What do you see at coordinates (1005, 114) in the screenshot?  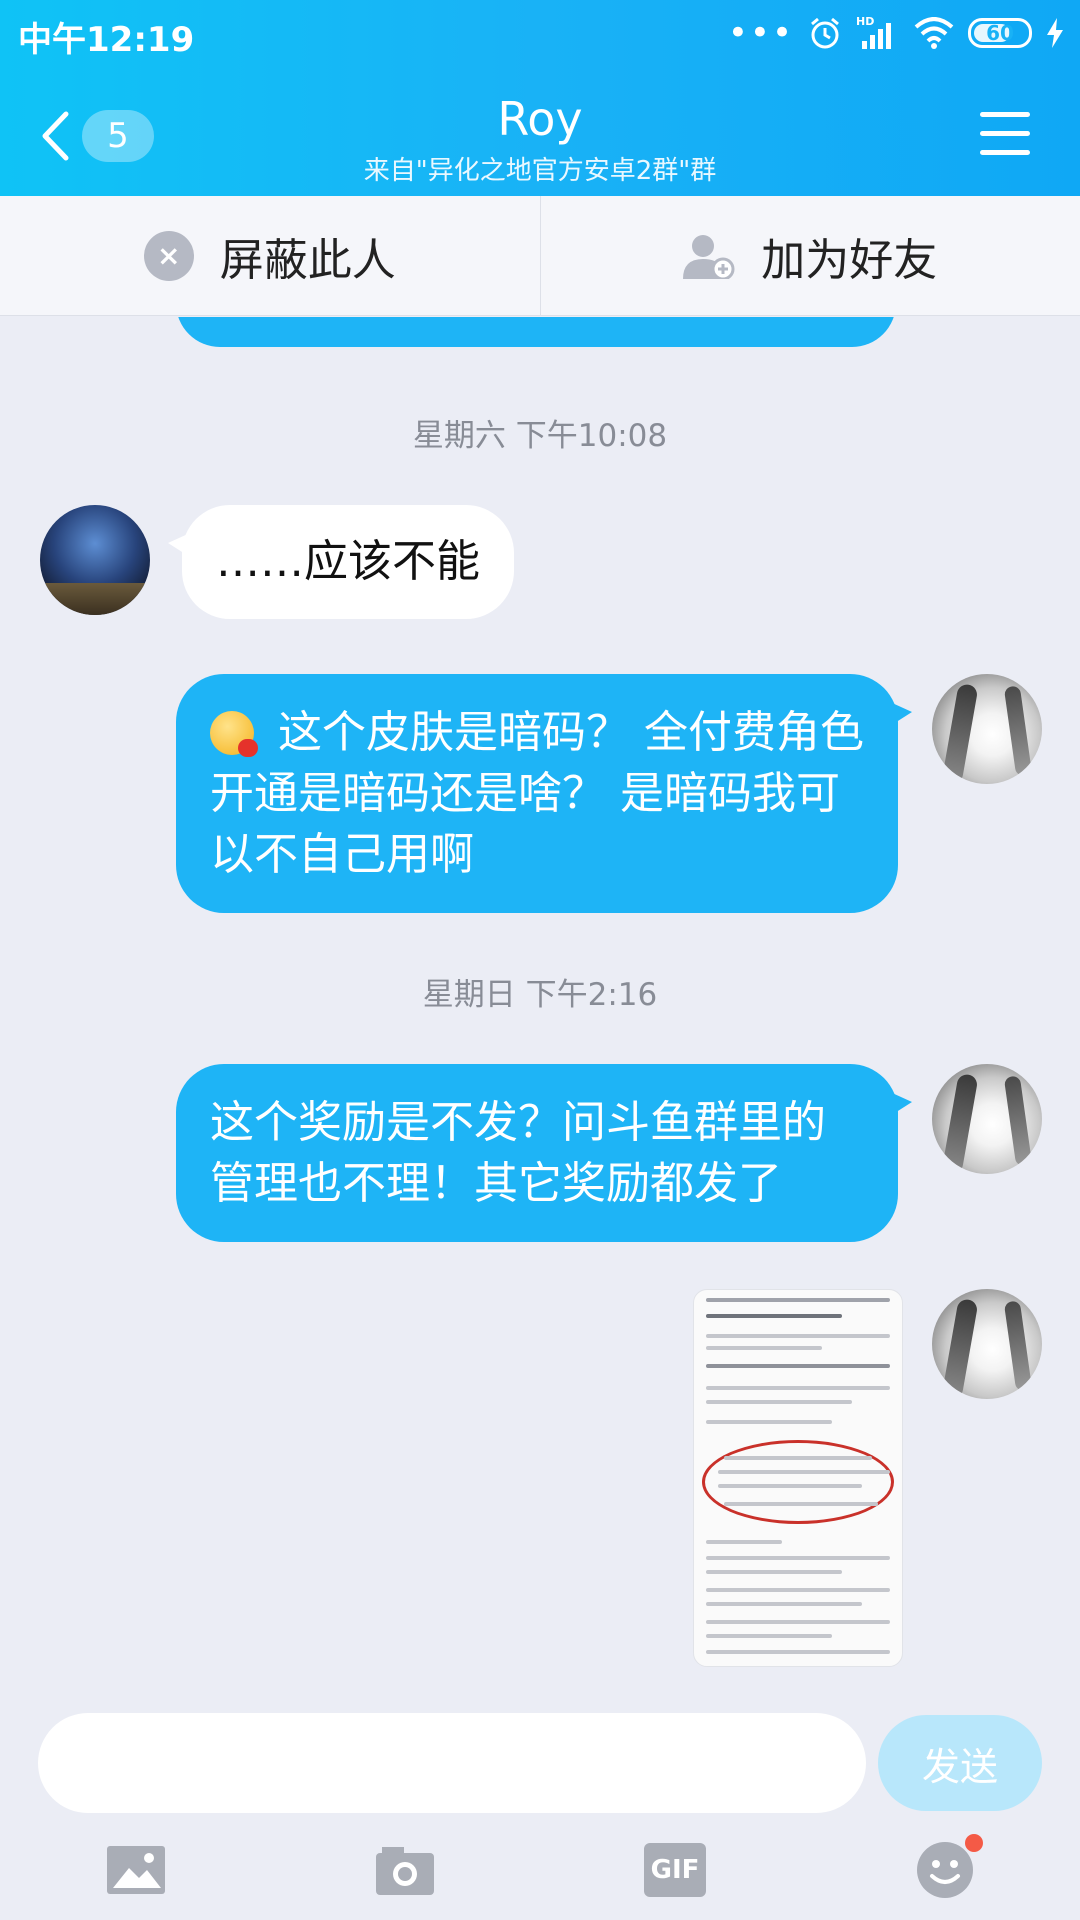 I see `hamburger-icon` at bounding box center [1005, 114].